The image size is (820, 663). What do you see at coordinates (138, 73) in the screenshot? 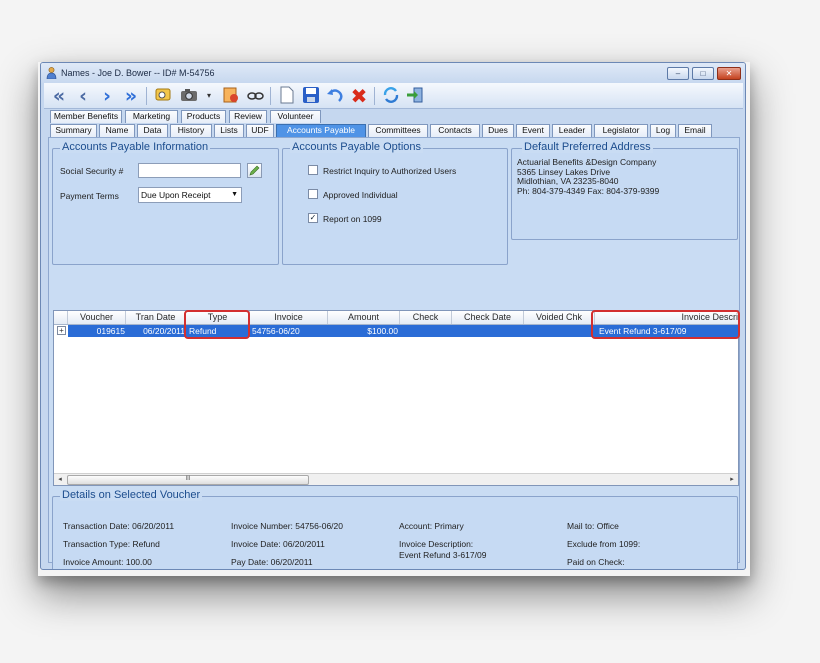
I see `window-title: Names - Joe D. Bower -- ID# M-54756` at bounding box center [138, 73].